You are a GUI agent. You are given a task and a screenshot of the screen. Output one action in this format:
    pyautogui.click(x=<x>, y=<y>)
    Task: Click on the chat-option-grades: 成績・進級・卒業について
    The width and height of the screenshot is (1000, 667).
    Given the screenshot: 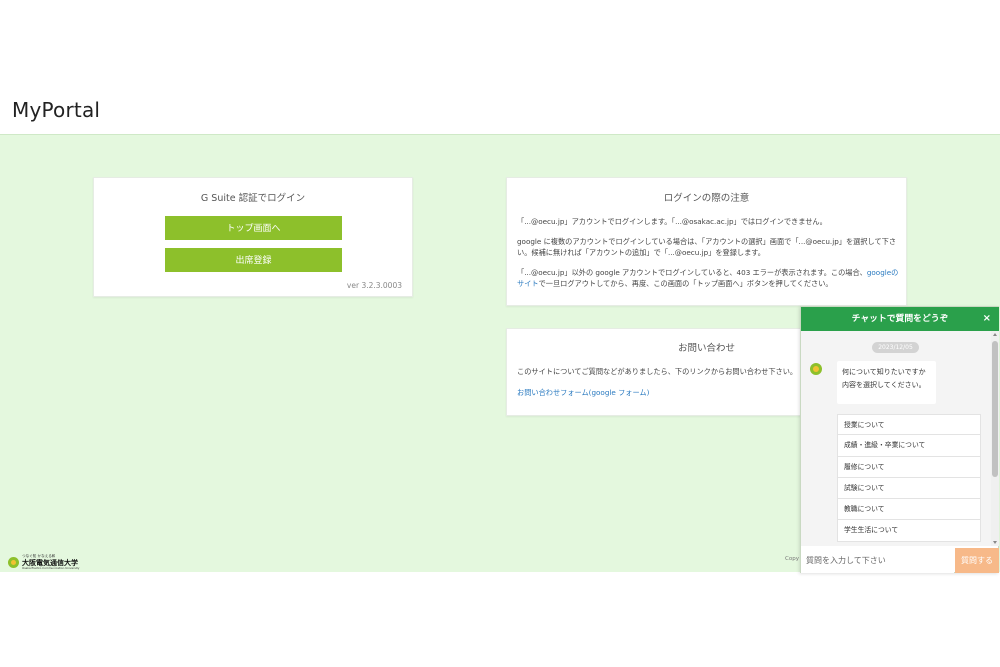 What is the action you would take?
    pyautogui.click(x=909, y=446)
    